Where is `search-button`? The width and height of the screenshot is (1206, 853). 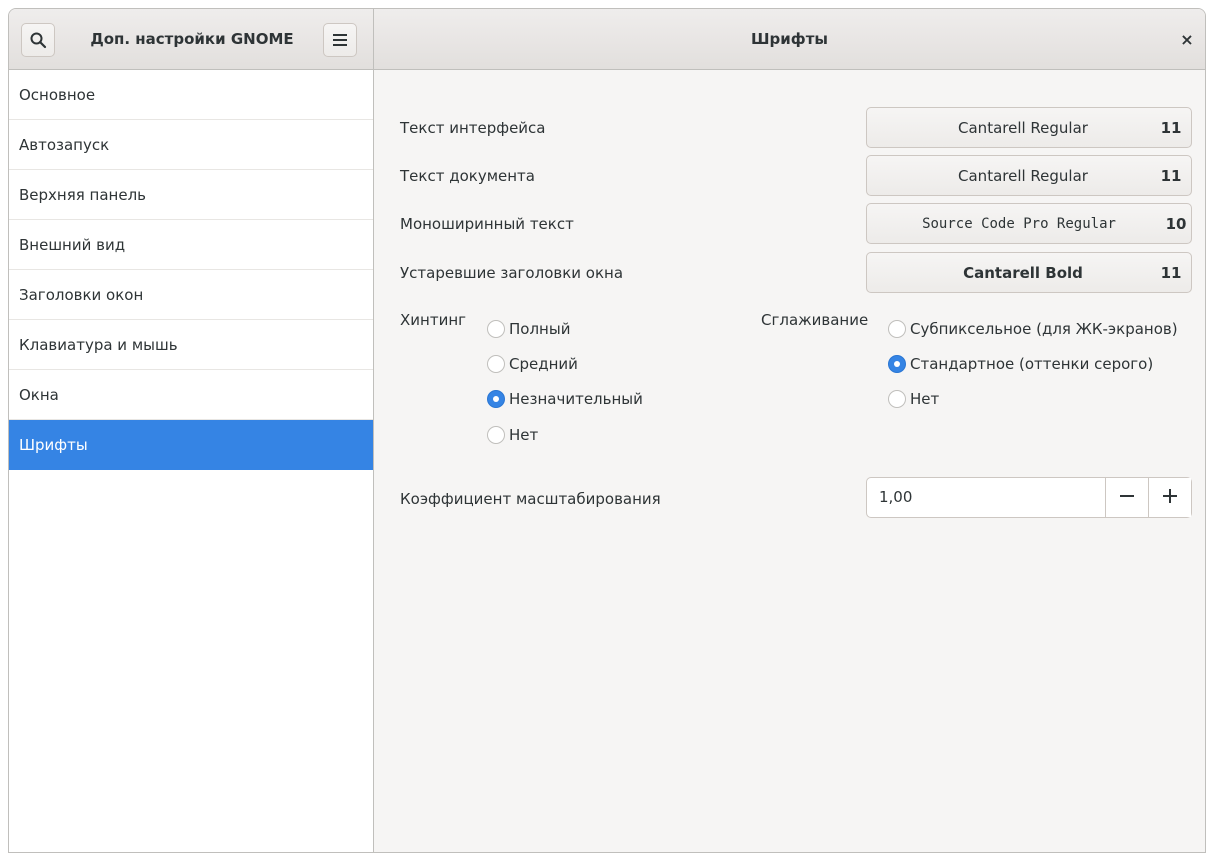
search-button is located at coordinates (38, 40).